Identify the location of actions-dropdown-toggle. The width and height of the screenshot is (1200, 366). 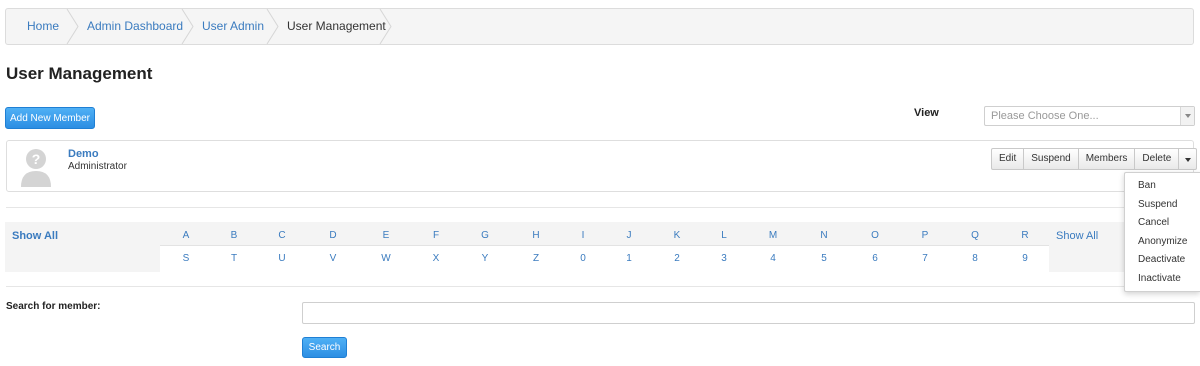
(1188, 159).